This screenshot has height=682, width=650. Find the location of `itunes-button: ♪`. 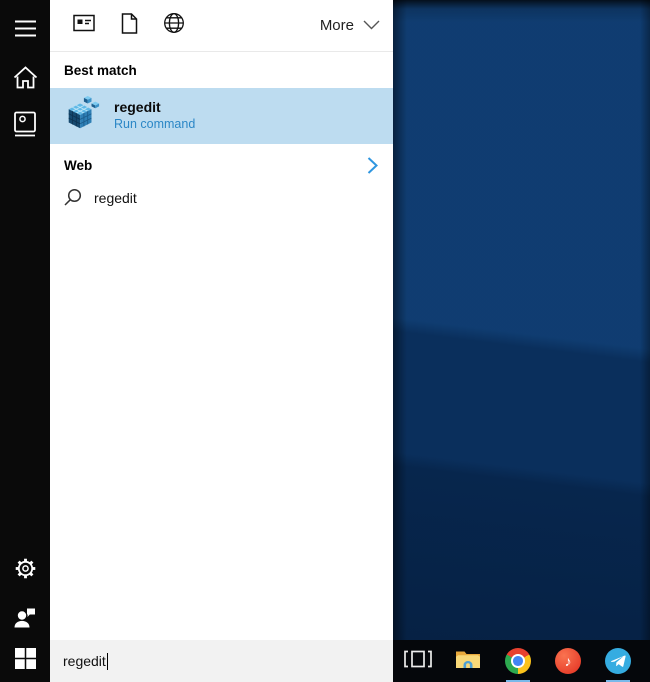

itunes-button: ♪ is located at coordinates (568, 661).